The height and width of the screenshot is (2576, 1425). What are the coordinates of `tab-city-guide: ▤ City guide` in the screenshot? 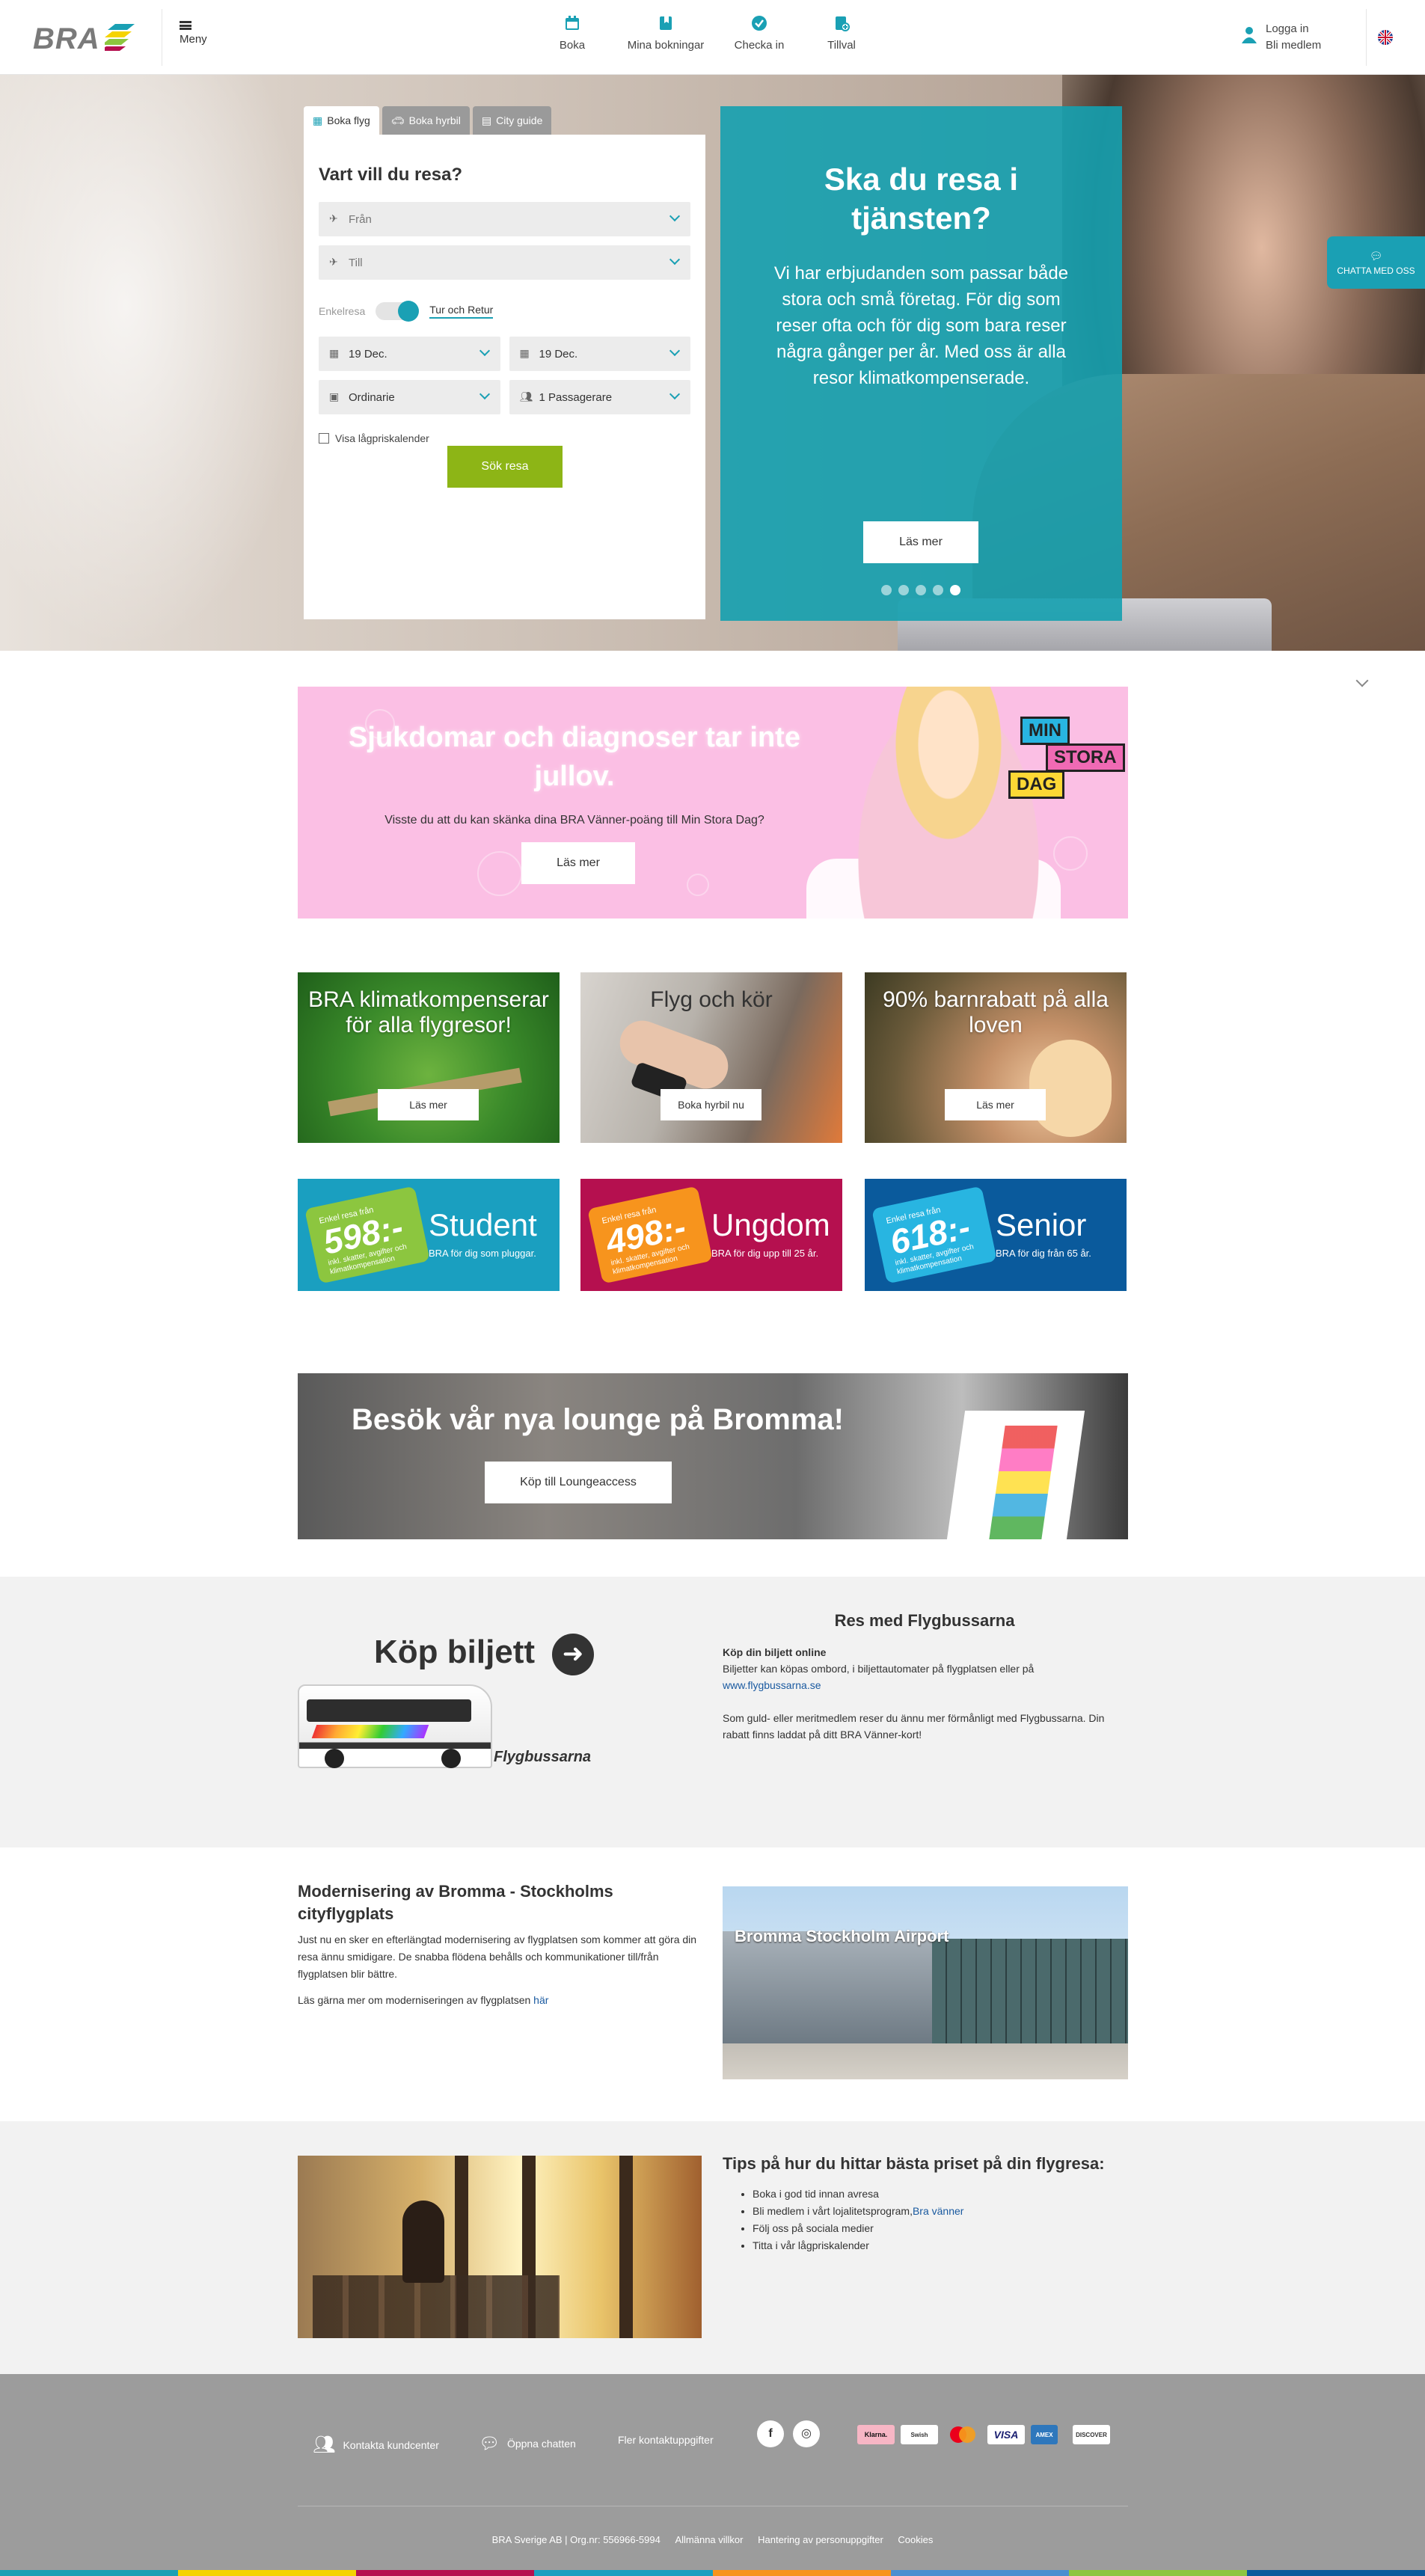 It's located at (512, 120).